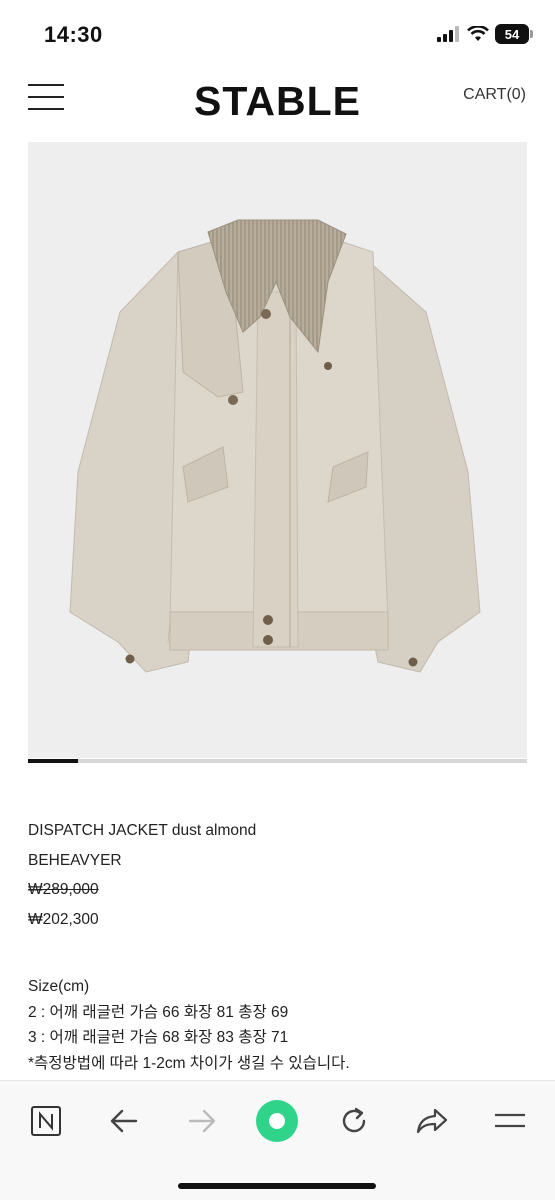 This screenshot has height=1200, width=555. What do you see at coordinates (278, 865) in the screenshot?
I see `product-brand: BEHEAVYER` at bounding box center [278, 865].